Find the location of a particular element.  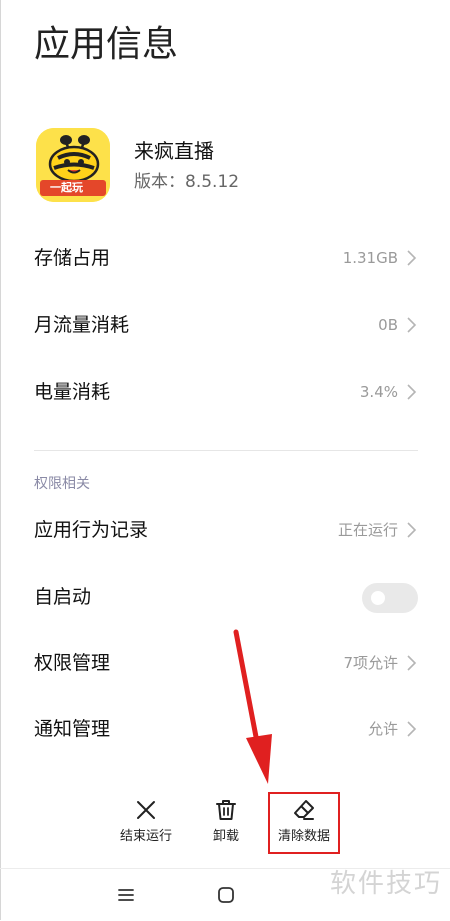

menu-icon is located at coordinates (126, 895).